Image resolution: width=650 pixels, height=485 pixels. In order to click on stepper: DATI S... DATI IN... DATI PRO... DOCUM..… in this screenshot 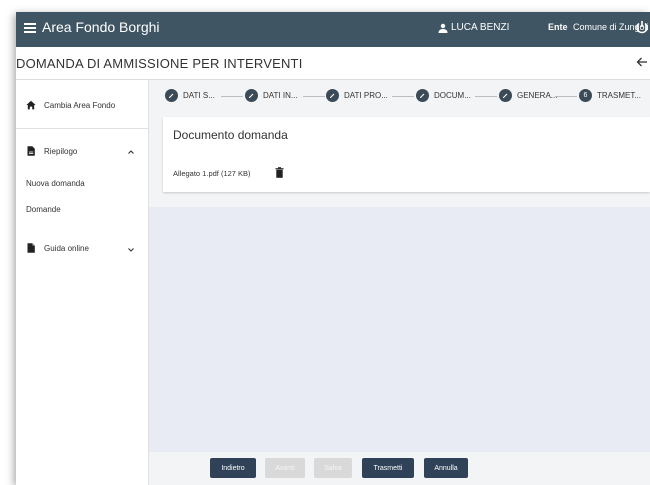, I will do `click(399, 97)`.